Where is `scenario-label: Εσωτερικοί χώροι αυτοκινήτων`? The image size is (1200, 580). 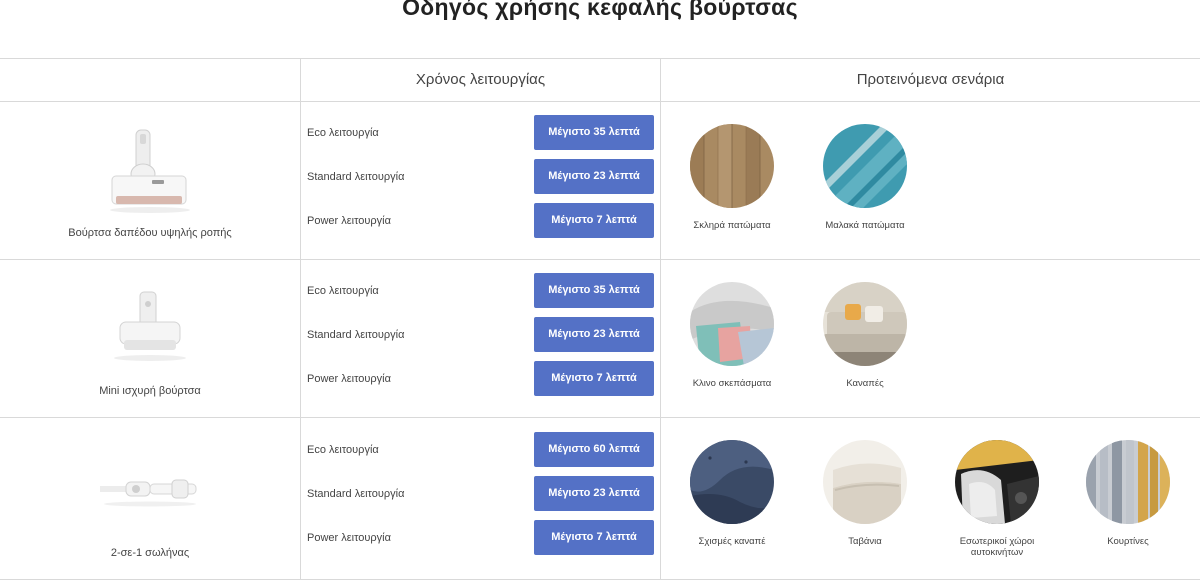 scenario-label: Εσωτερικοί χώροι αυτοκινήτων is located at coordinates (997, 547).